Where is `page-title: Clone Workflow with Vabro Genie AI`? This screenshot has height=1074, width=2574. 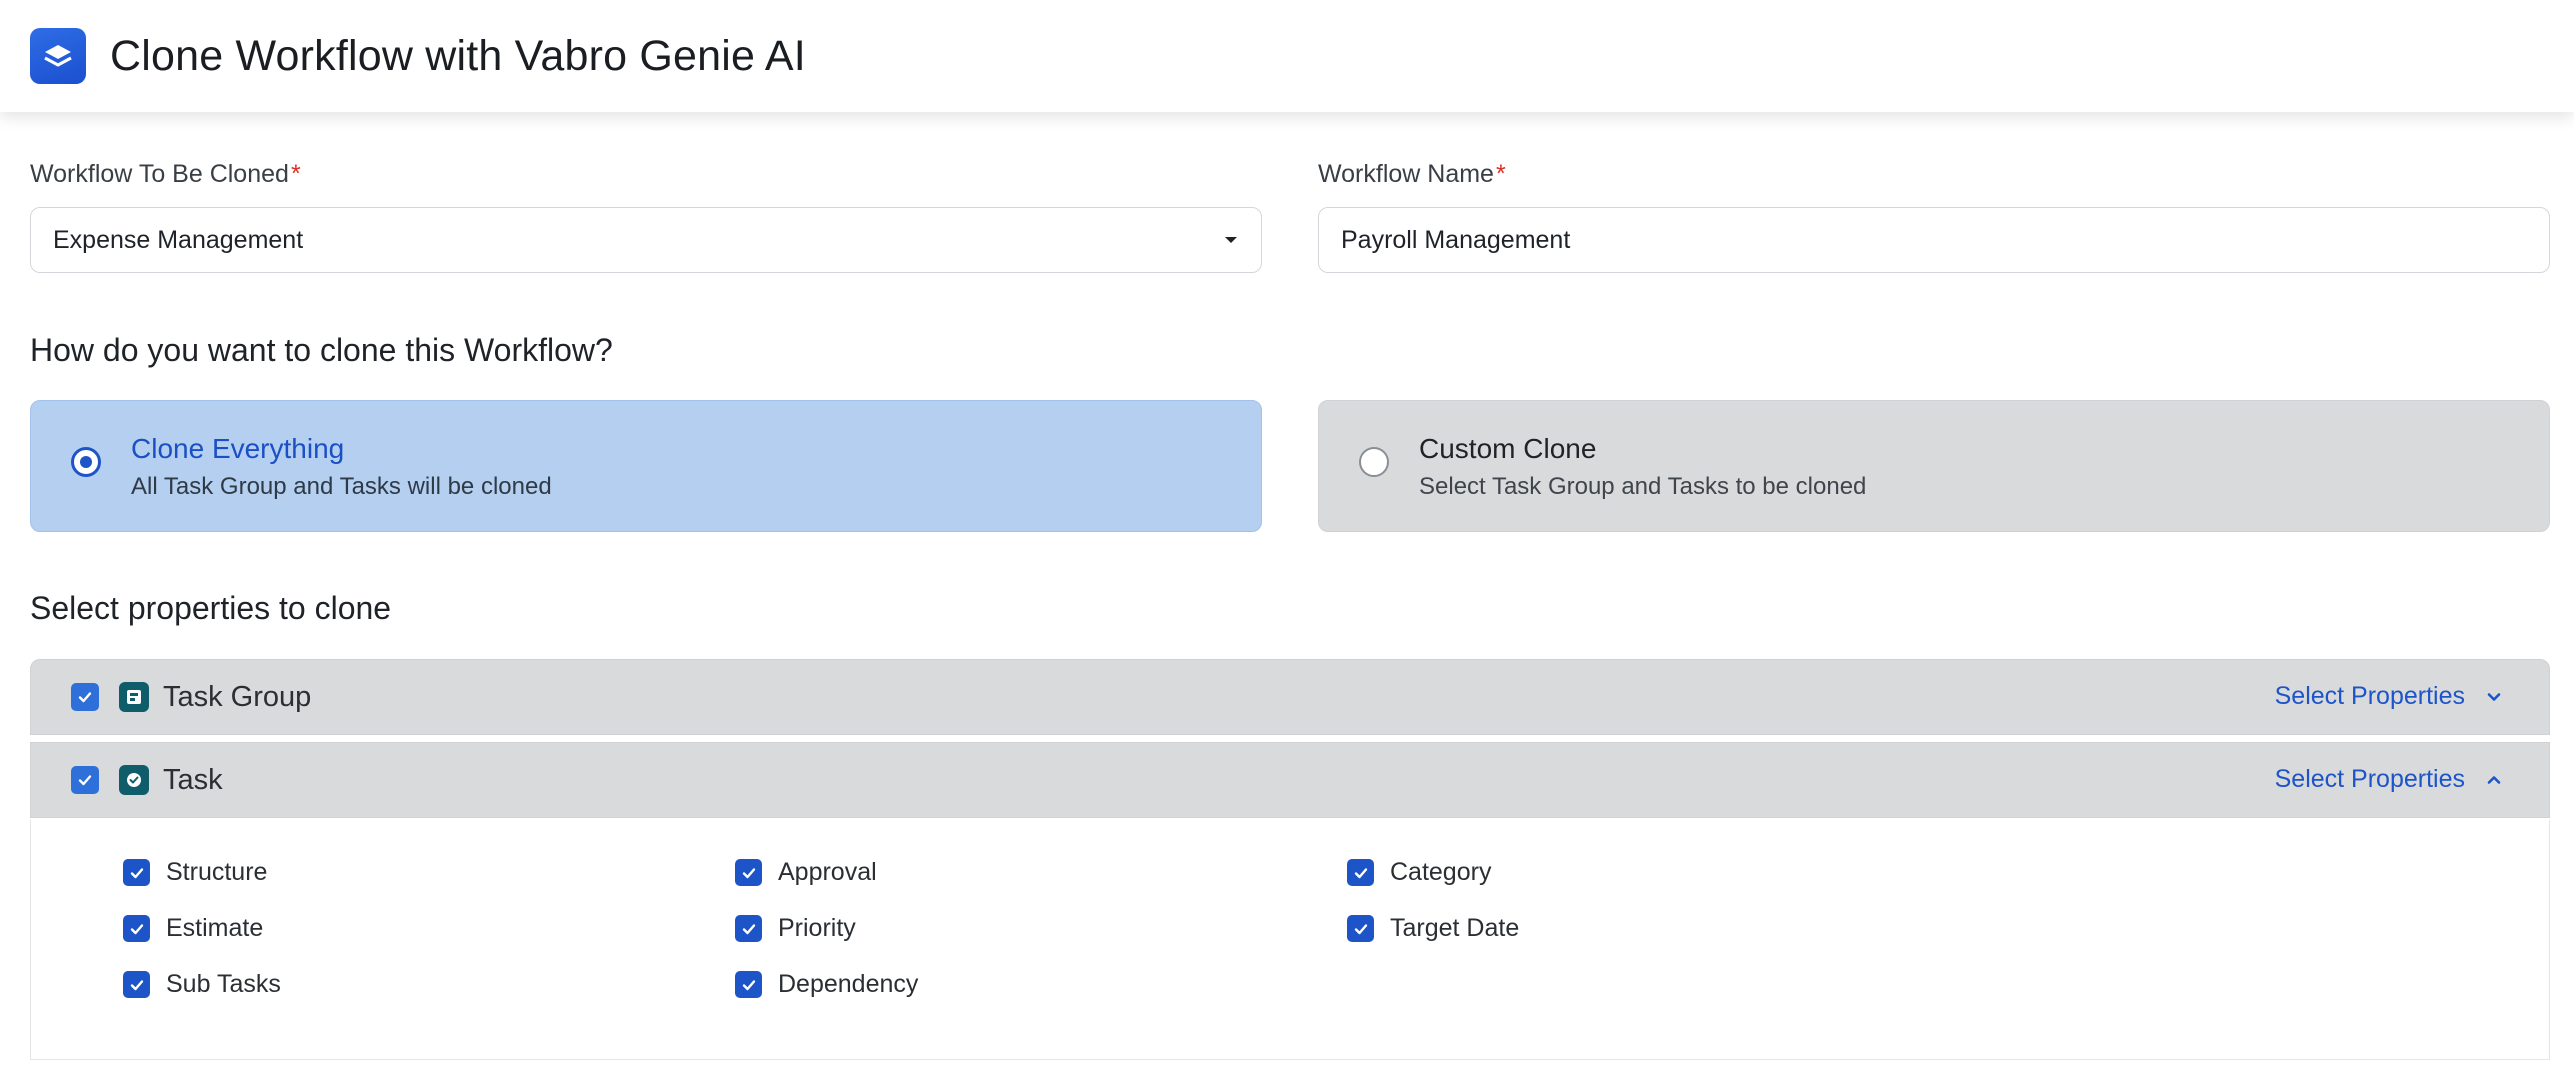 page-title: Clone Workflow with Vabro Genie AI is located at coordinates (458, 55).